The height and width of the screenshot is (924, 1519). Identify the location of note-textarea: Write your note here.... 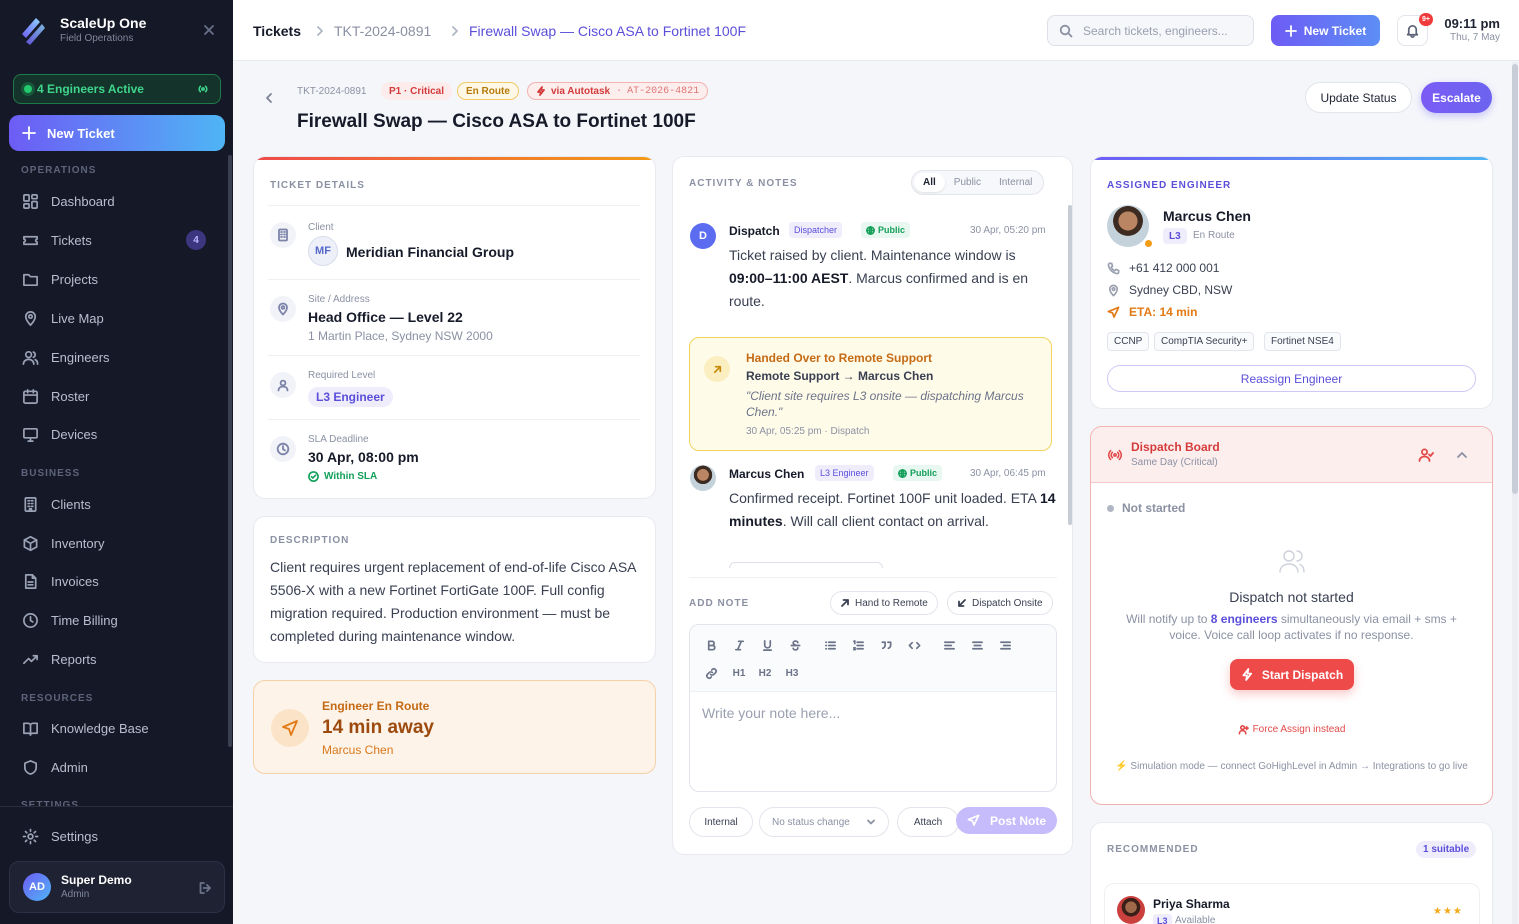
(771, 713).